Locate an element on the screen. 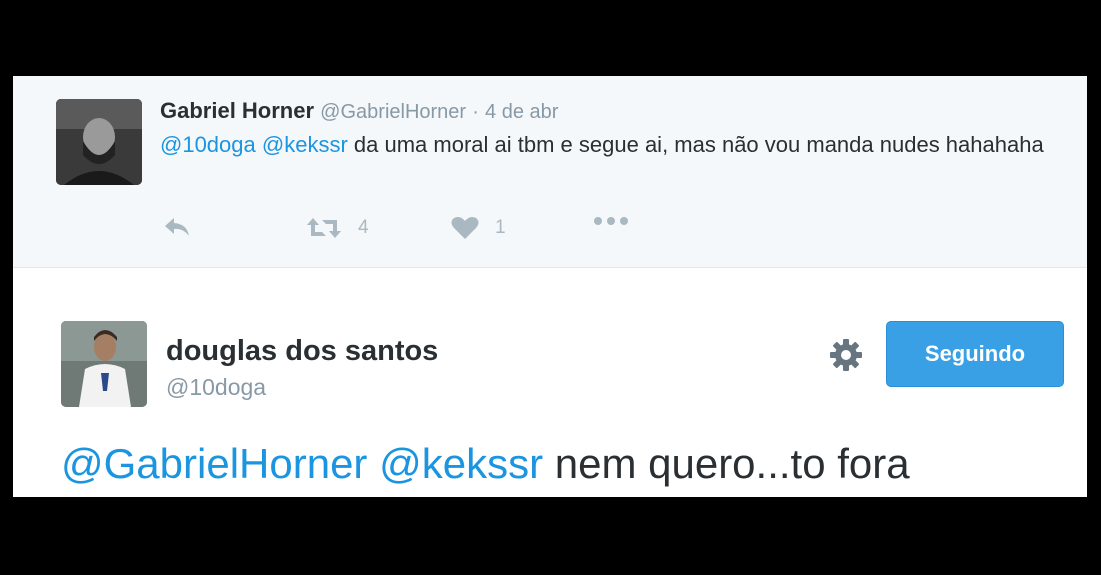 The width and height of the screenshot is (1101, 575). author-handle: @GabrielHorner is located at coordinates (393, 112).